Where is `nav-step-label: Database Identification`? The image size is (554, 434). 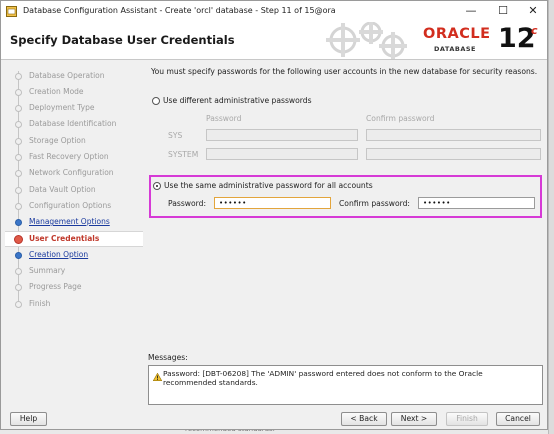 nav-step-label: Database Identification is located at coordinates (73, 123).